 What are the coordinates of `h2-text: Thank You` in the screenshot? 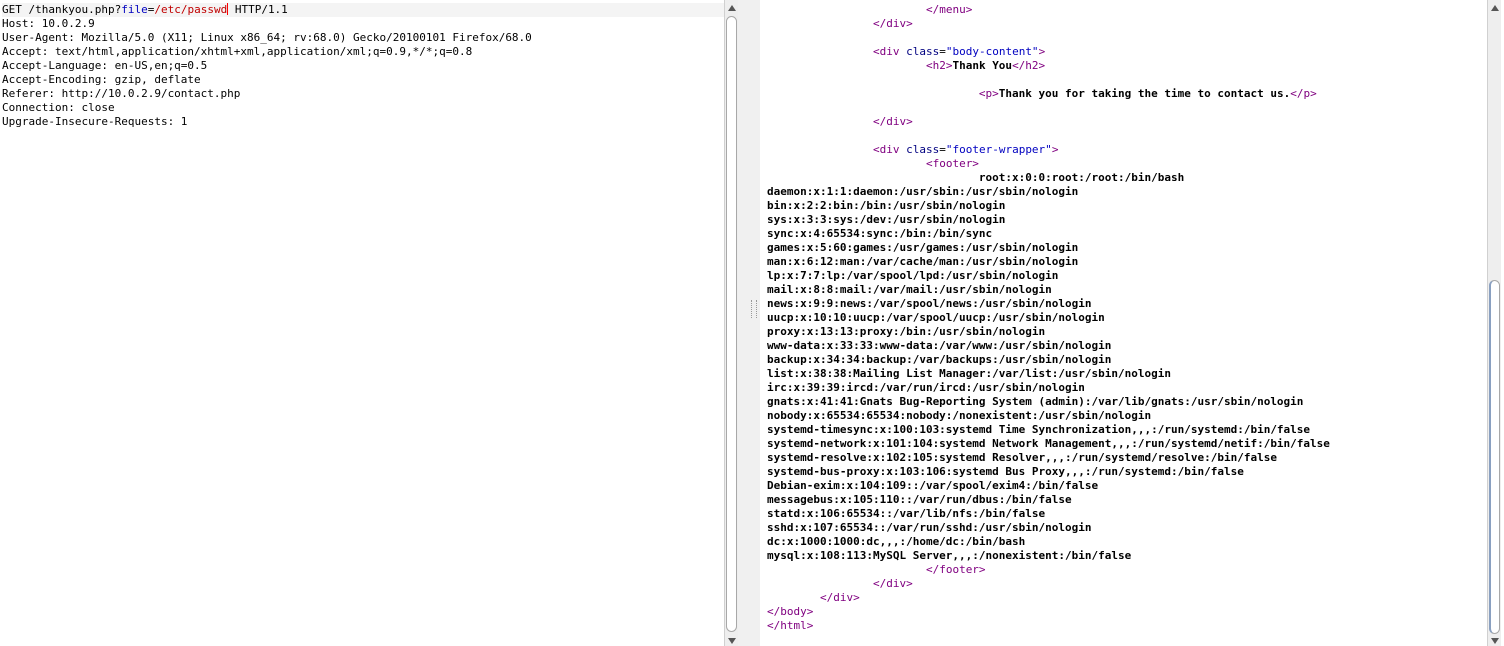 It's located at (982, 65).